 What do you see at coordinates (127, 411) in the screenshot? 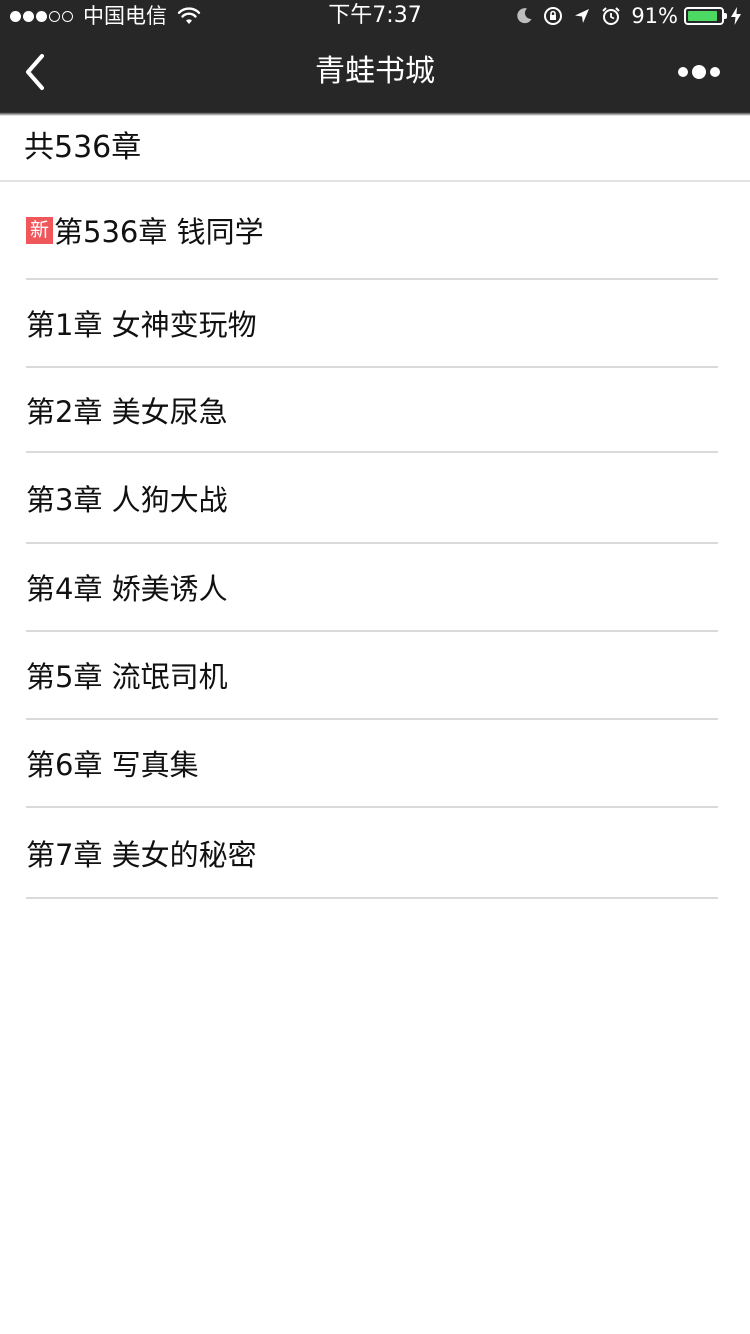
I see `chapter-title: 第2章 美女尿急` at bounding box center [127, 411].